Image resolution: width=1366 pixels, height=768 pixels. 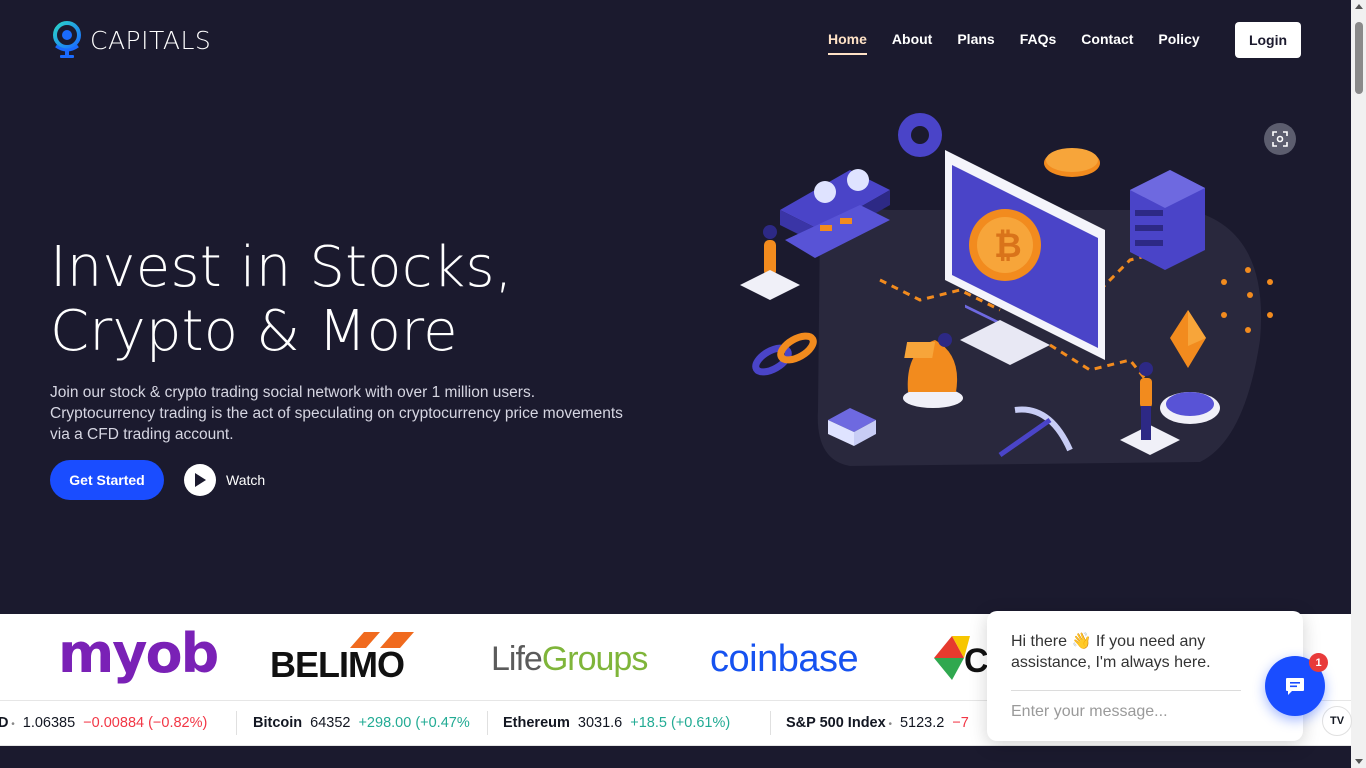 I want to click on chat-divider, so click(x=1126, y=690).